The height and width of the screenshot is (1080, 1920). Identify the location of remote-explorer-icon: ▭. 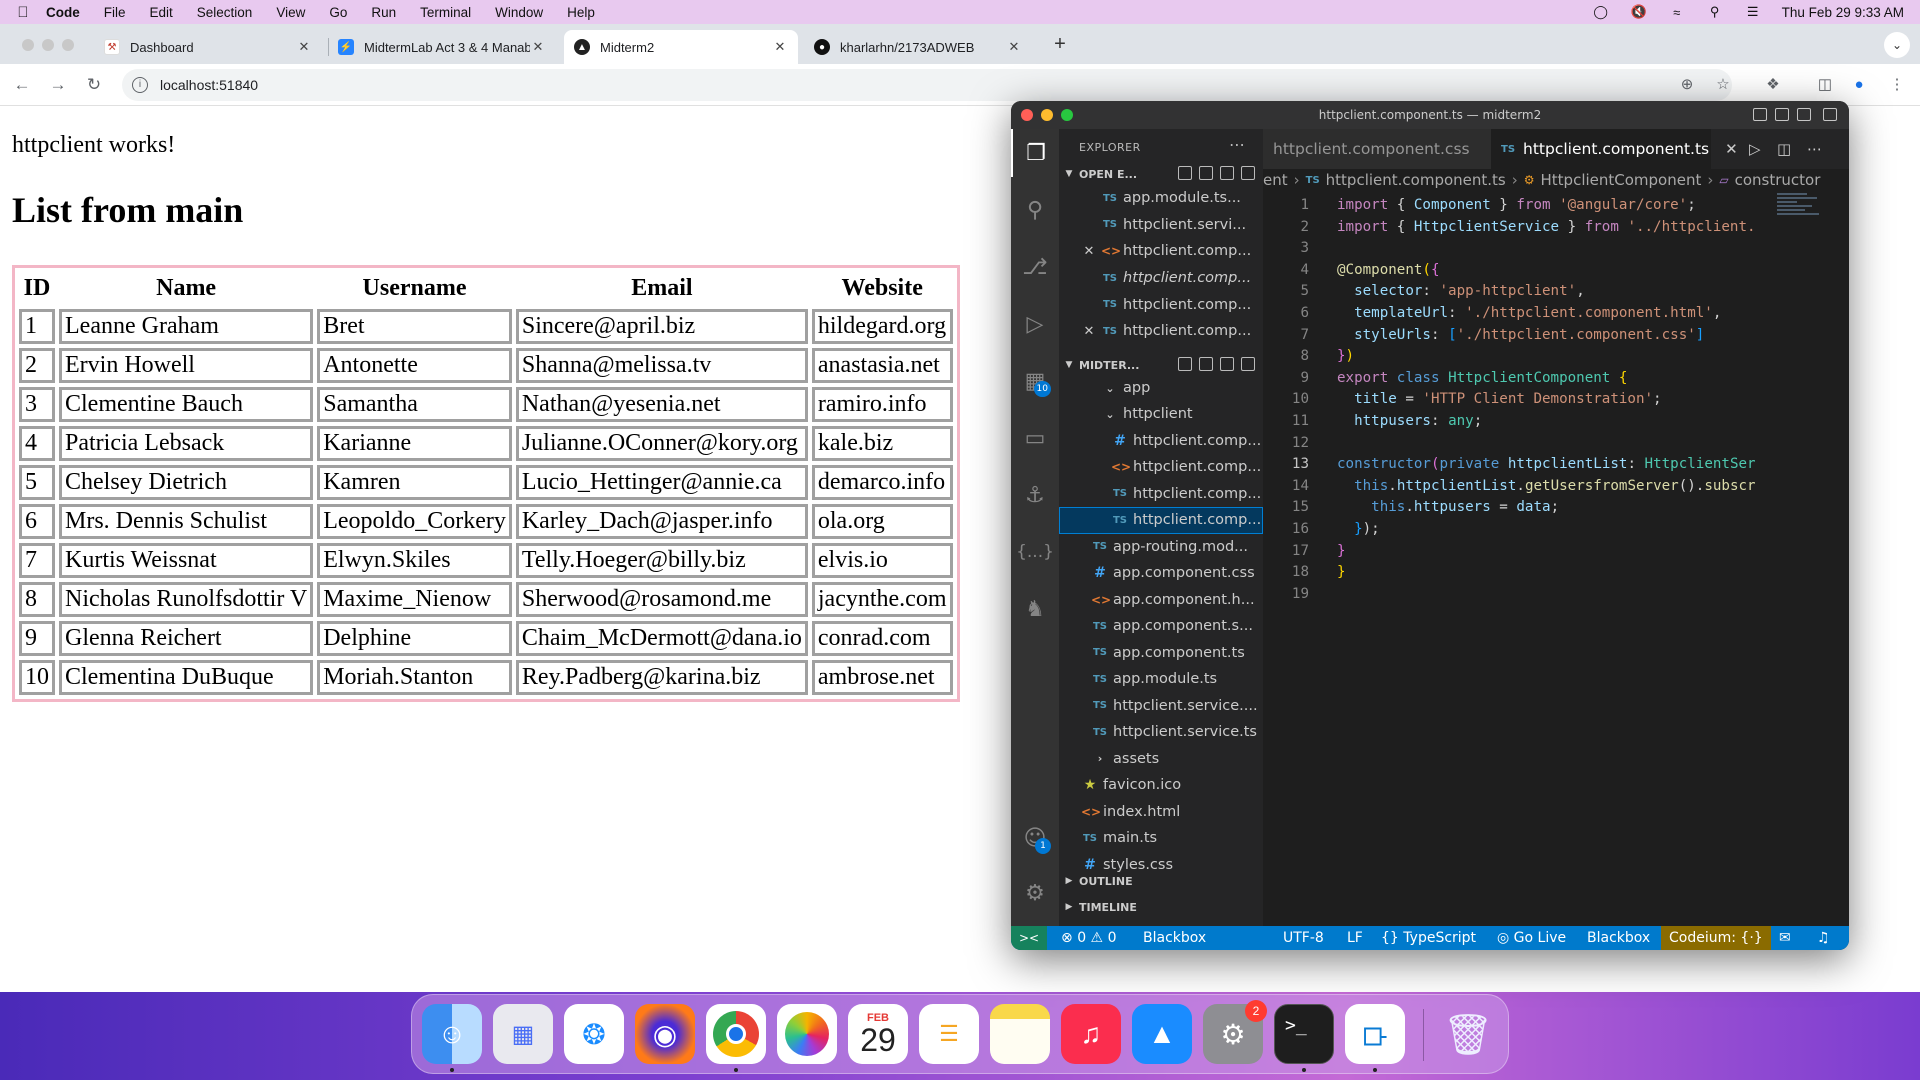
(1035, 438).